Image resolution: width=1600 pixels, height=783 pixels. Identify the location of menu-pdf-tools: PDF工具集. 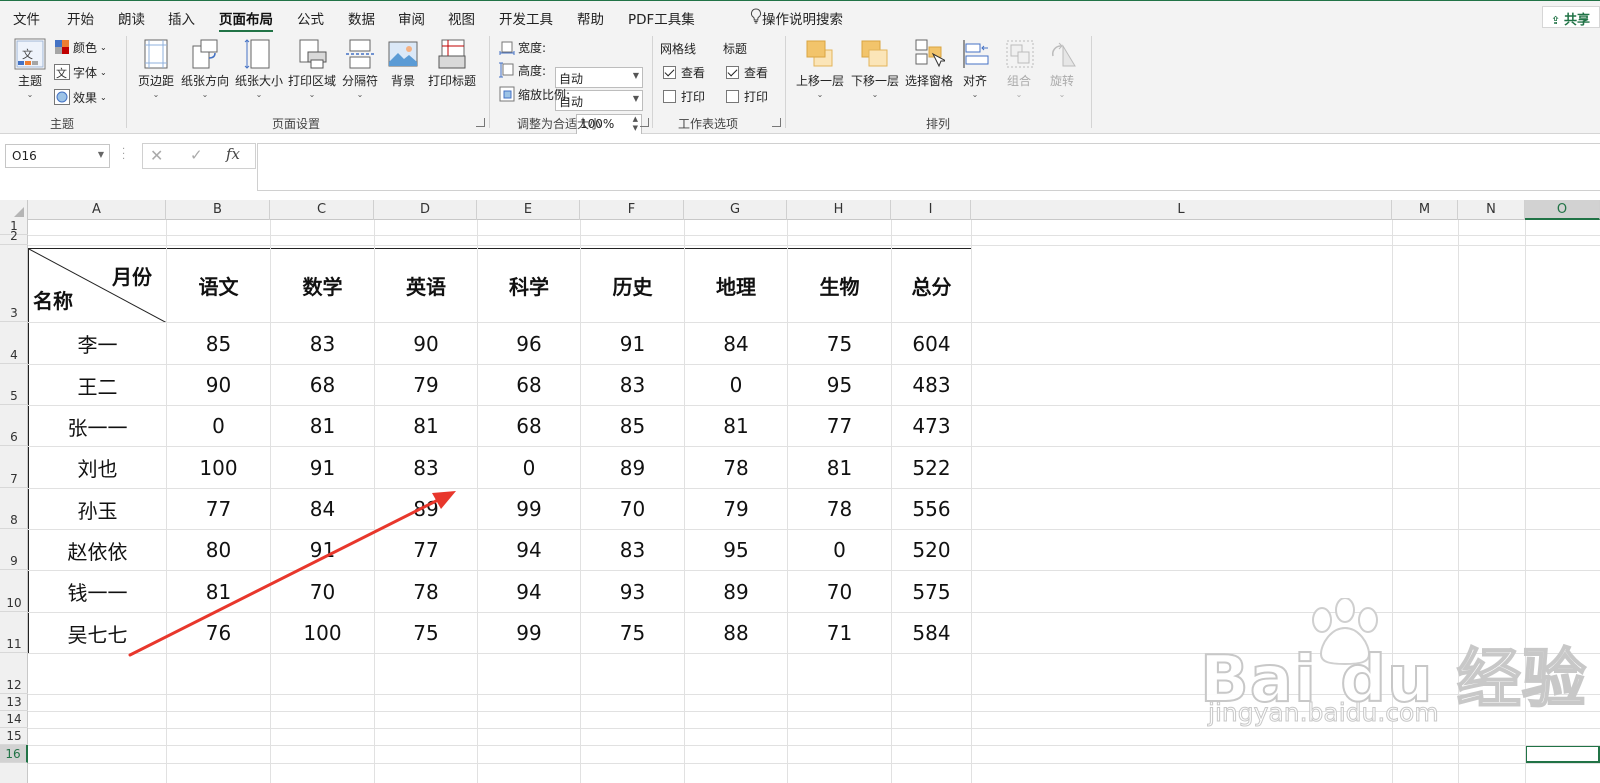
(661, 18).